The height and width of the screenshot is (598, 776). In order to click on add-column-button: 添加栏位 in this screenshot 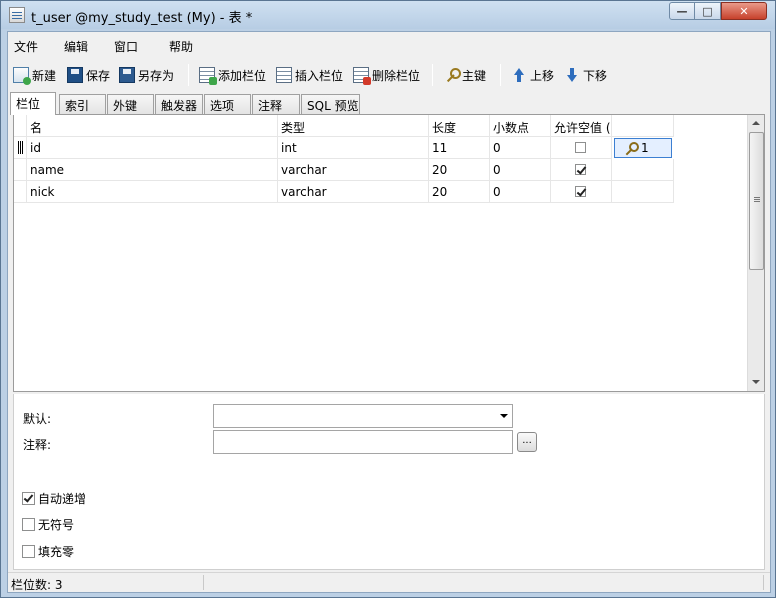, I will do `click(233, 75)`.